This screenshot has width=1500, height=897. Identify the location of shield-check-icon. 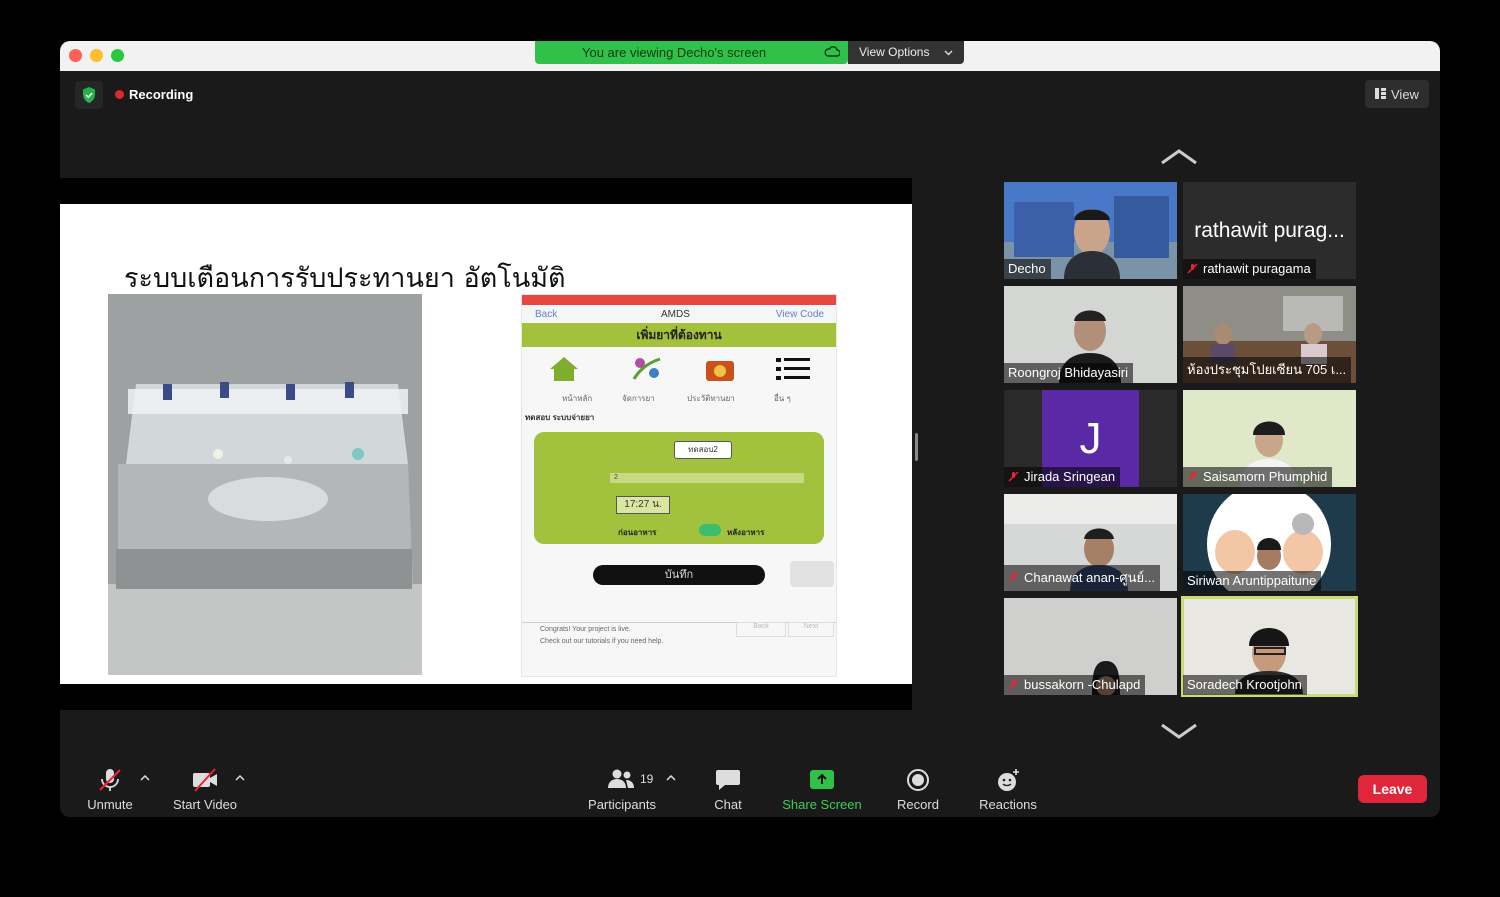
(89, 95).